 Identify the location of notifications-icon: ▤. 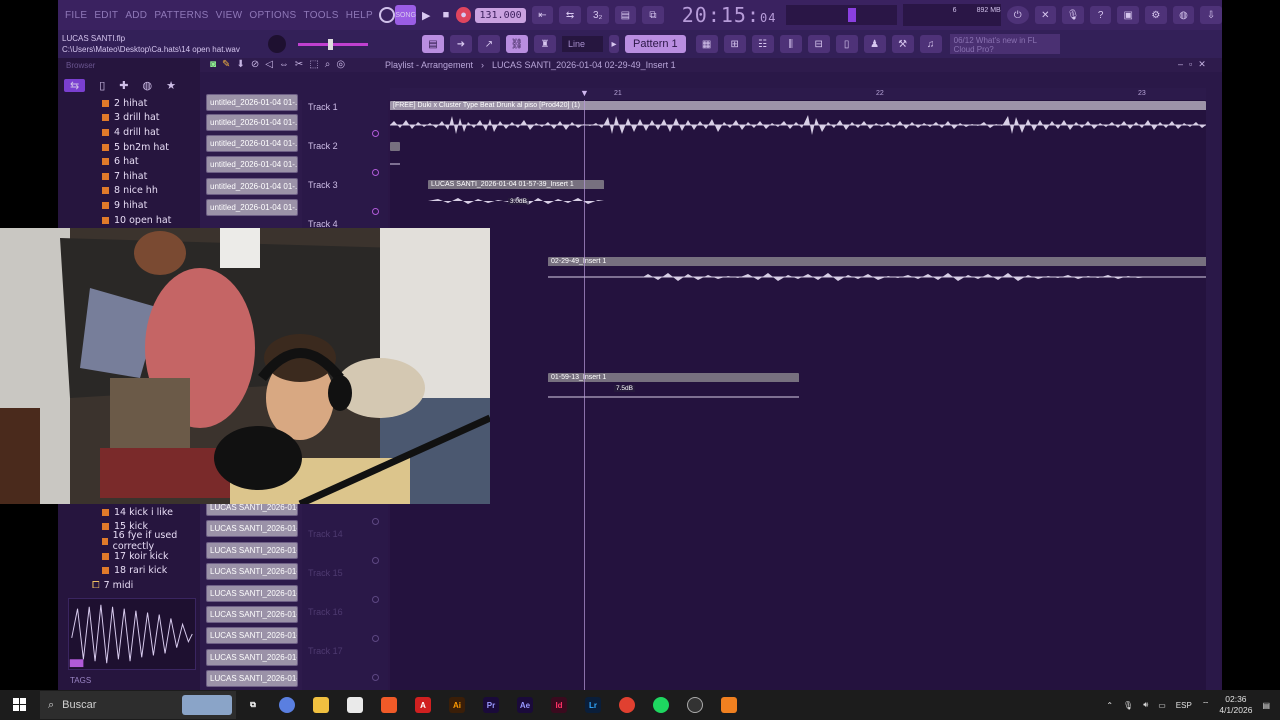
(1266, 705).